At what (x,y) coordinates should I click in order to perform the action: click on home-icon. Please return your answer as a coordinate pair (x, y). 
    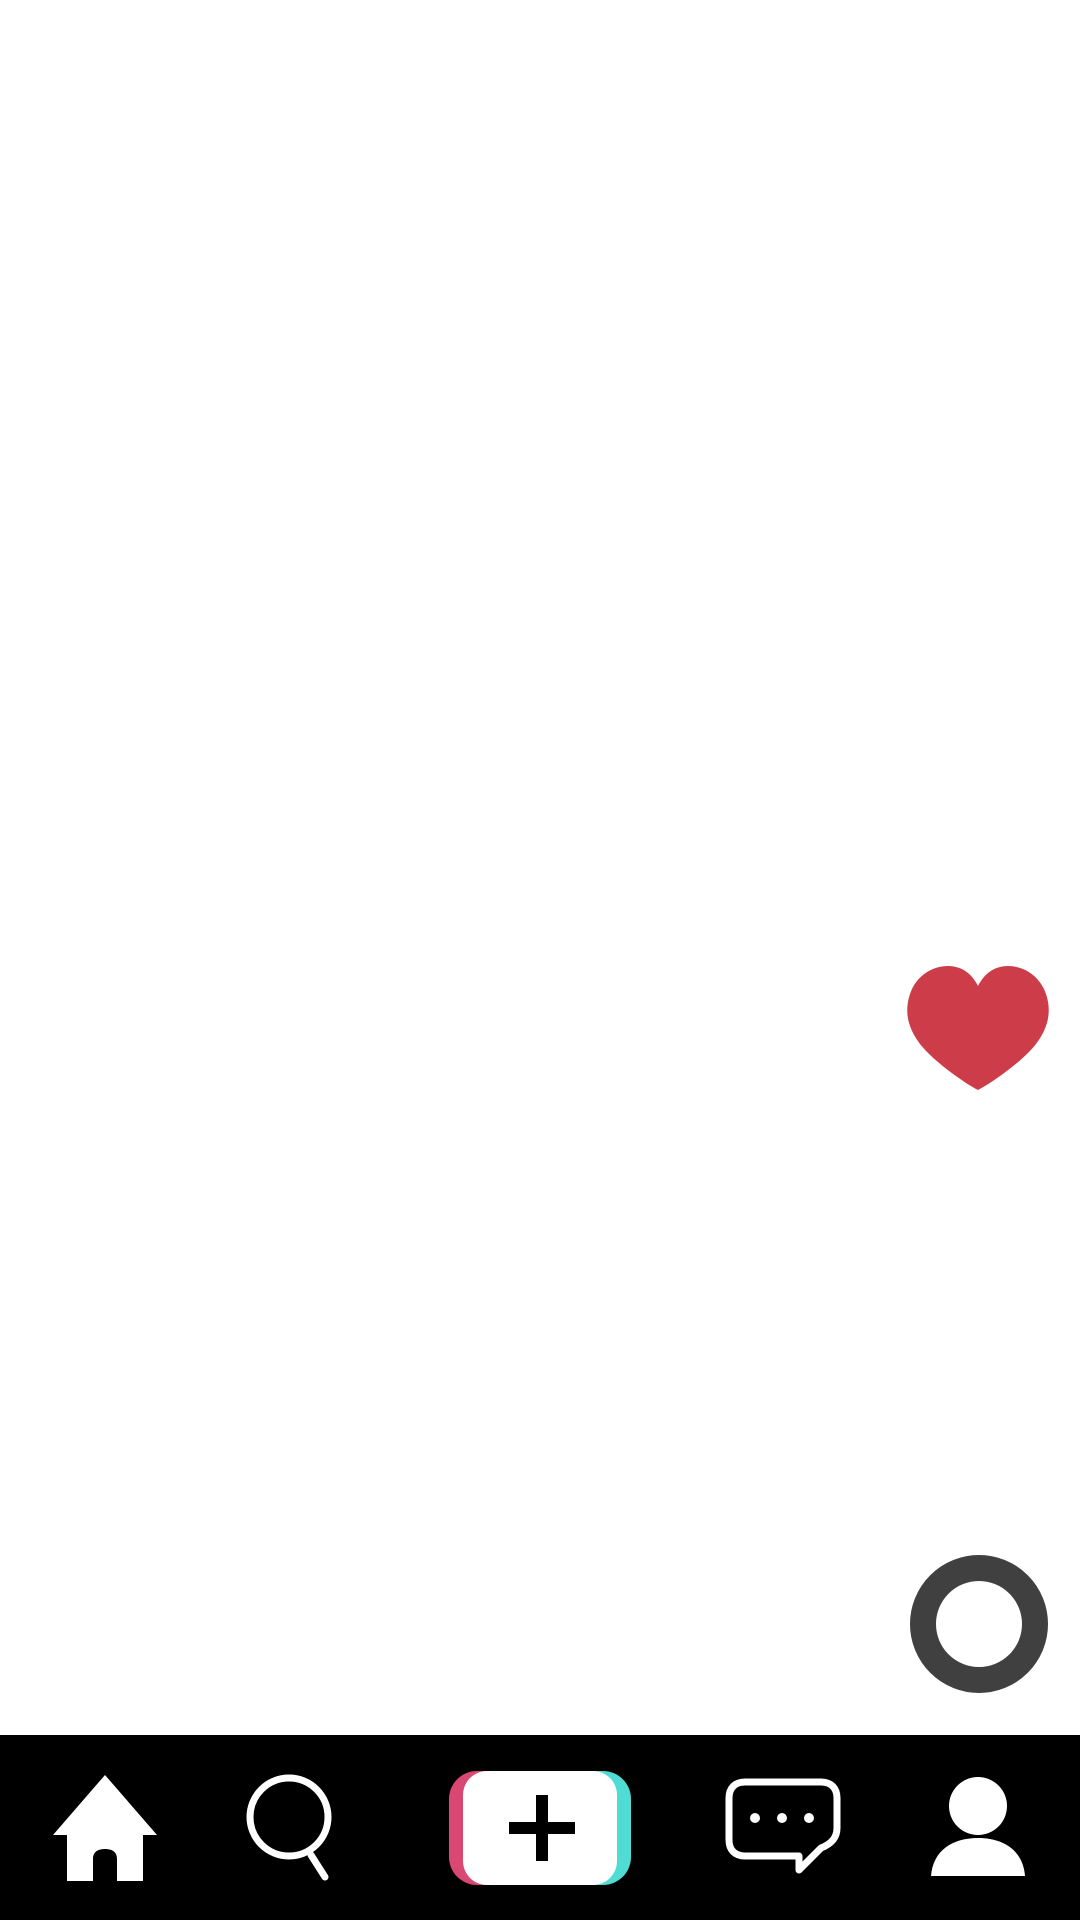
    Looking at the image, I should click on (105, 1827).